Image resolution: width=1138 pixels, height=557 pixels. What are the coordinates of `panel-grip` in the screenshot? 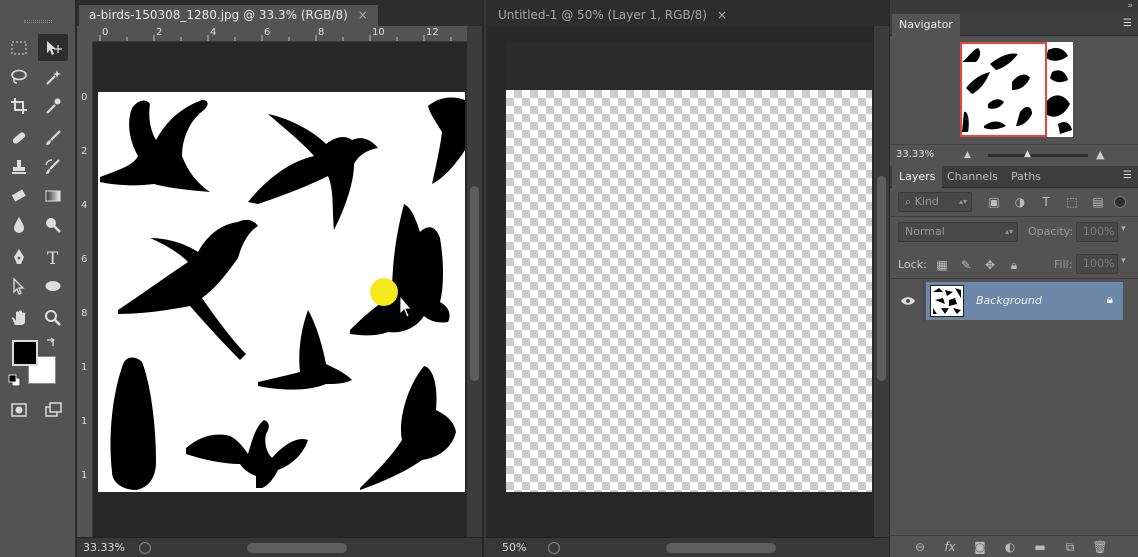 It's located at (38, 21).